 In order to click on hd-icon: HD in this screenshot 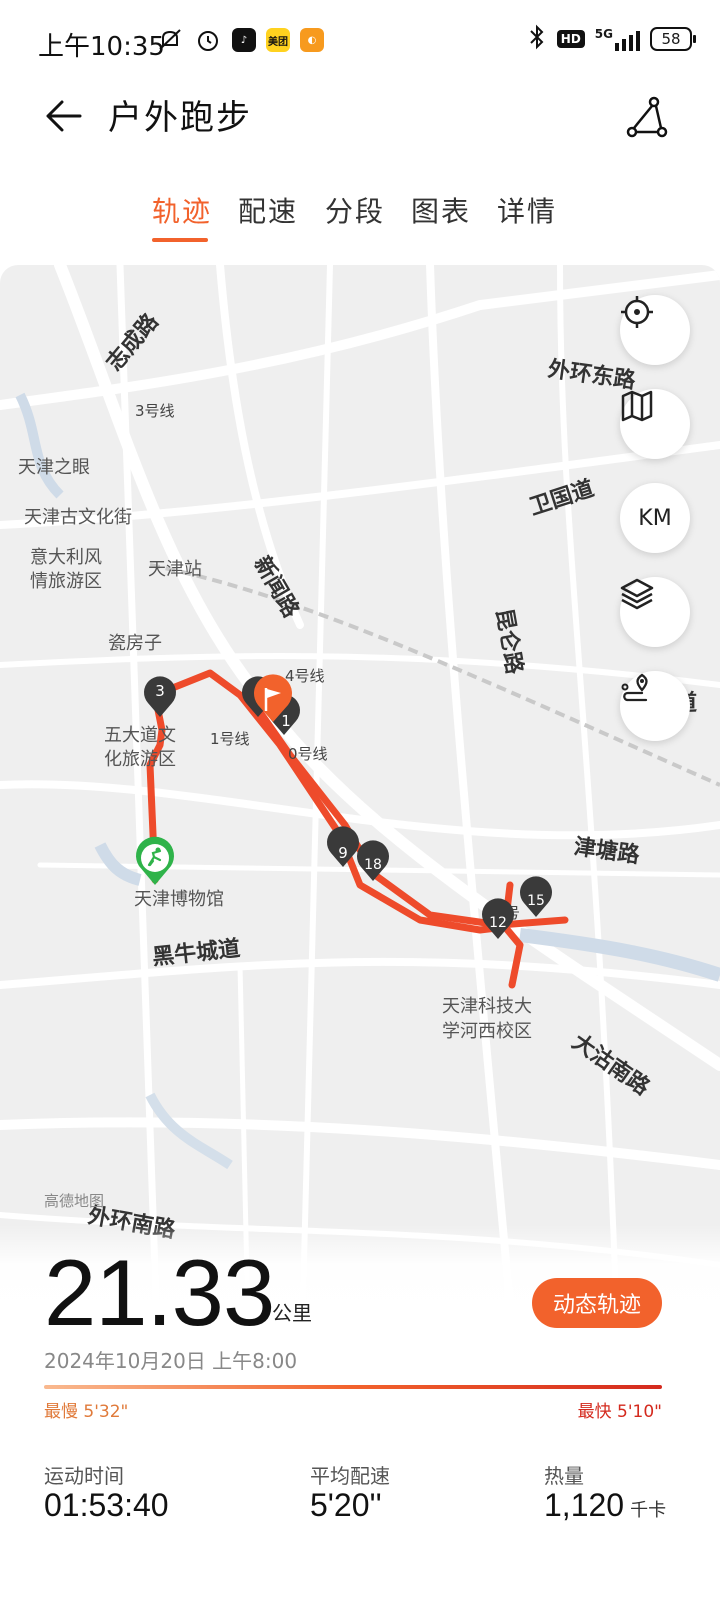, I will do `click(570, 39)`.